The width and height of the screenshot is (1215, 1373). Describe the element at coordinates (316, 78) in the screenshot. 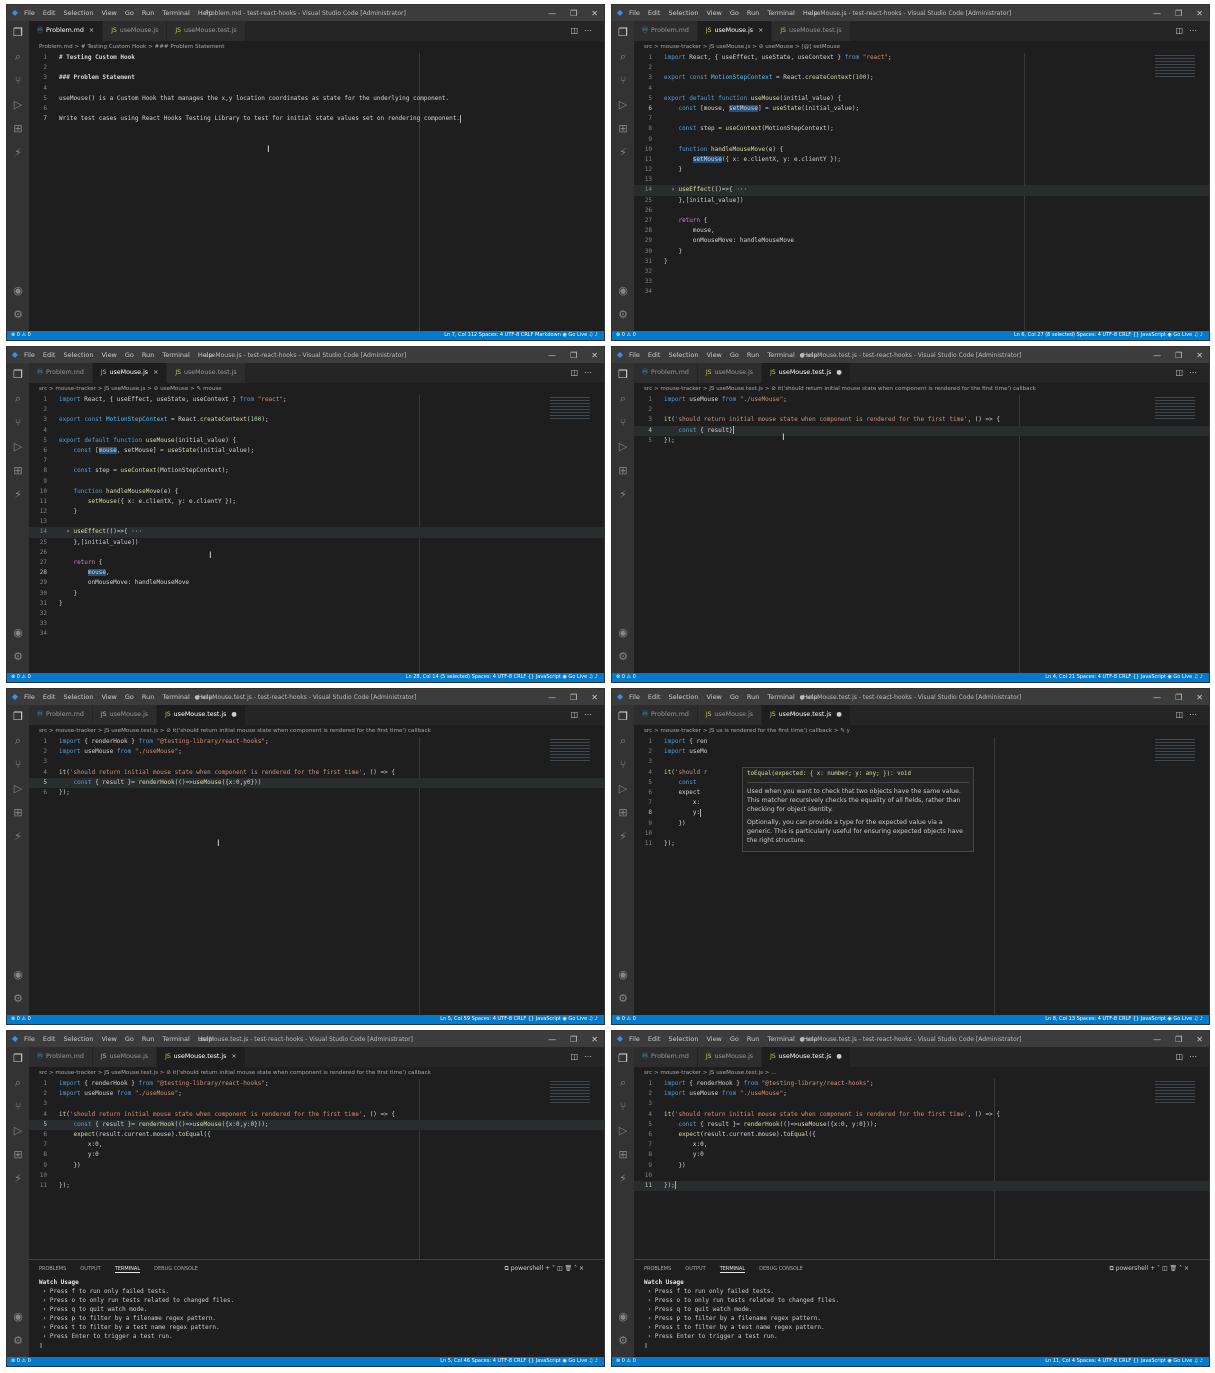

I see `code-line: 3 ### Problem Statement` at that location.